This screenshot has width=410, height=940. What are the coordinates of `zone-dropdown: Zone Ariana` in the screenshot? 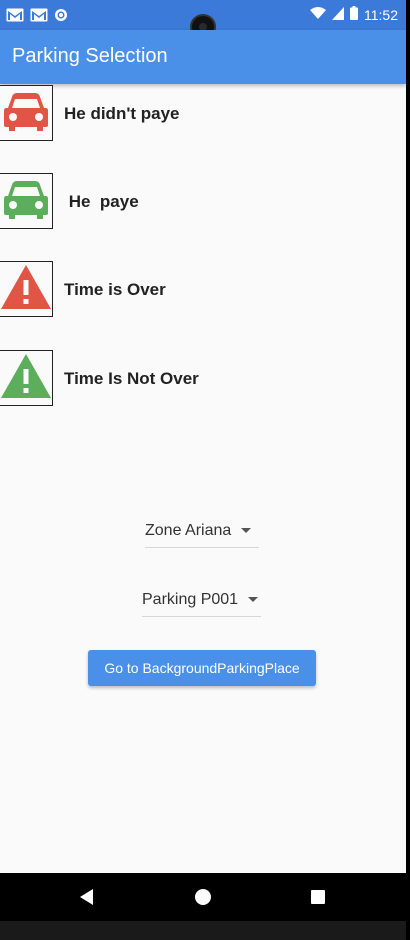 It's located at (202, 531).